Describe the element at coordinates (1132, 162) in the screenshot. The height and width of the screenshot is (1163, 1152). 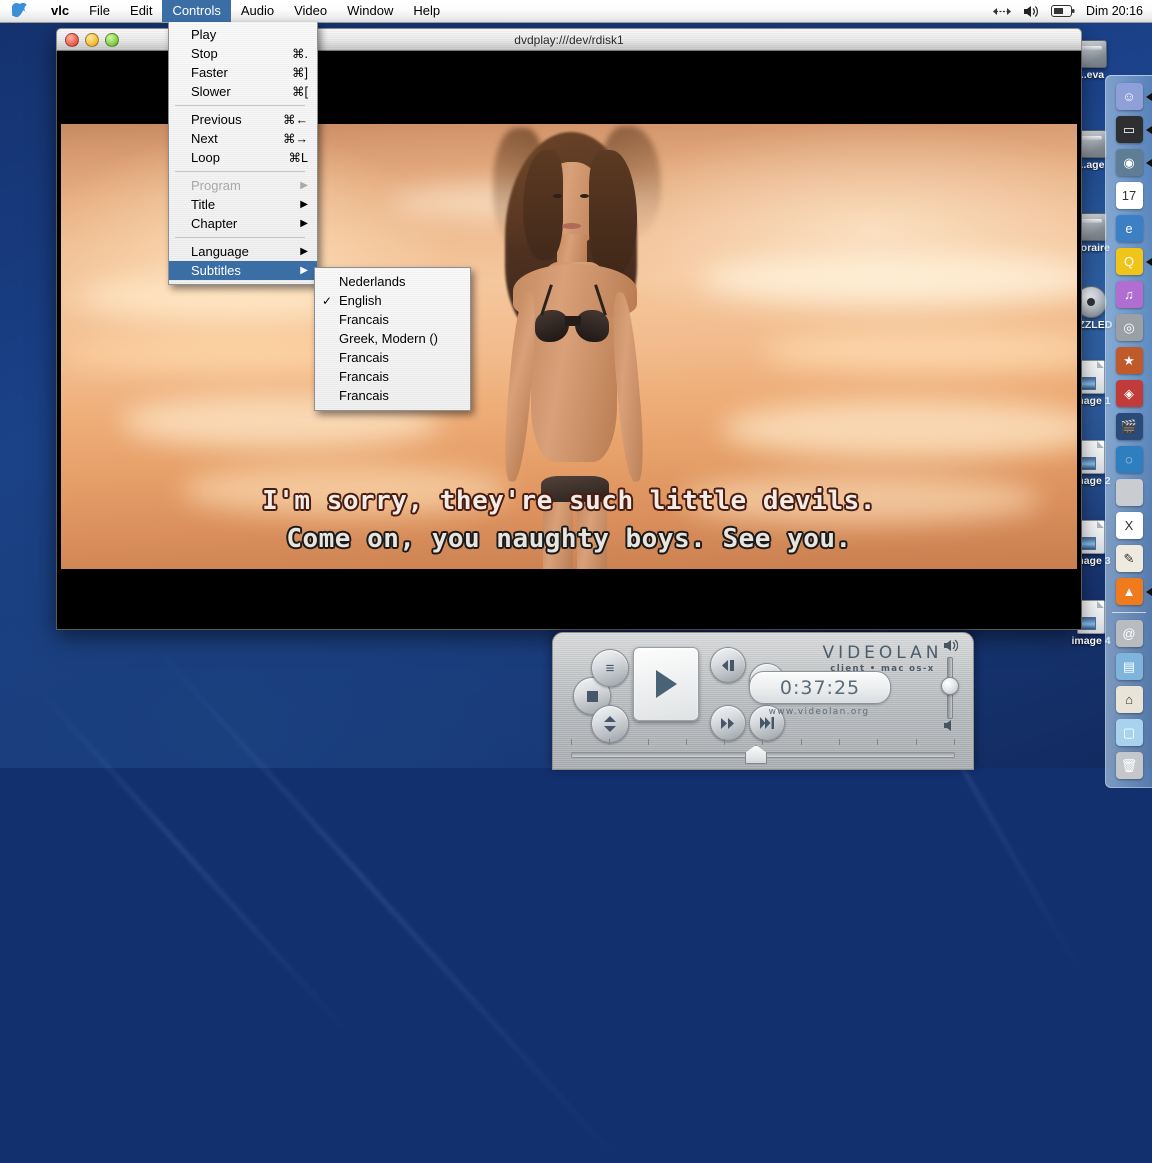
I see `dock-item-sherlock: ◉` at that location.